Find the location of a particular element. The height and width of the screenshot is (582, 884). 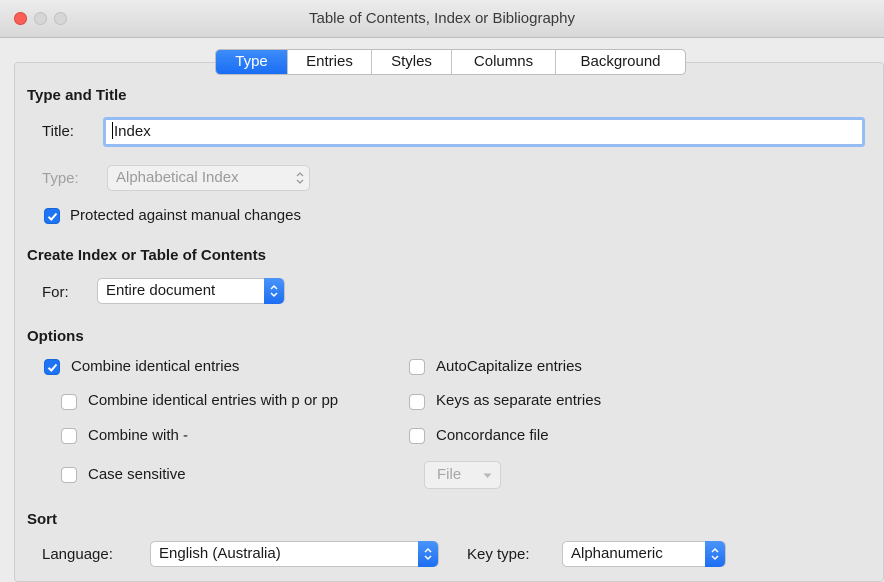

key-type-select-stepper is located at coordinates (715, 554).